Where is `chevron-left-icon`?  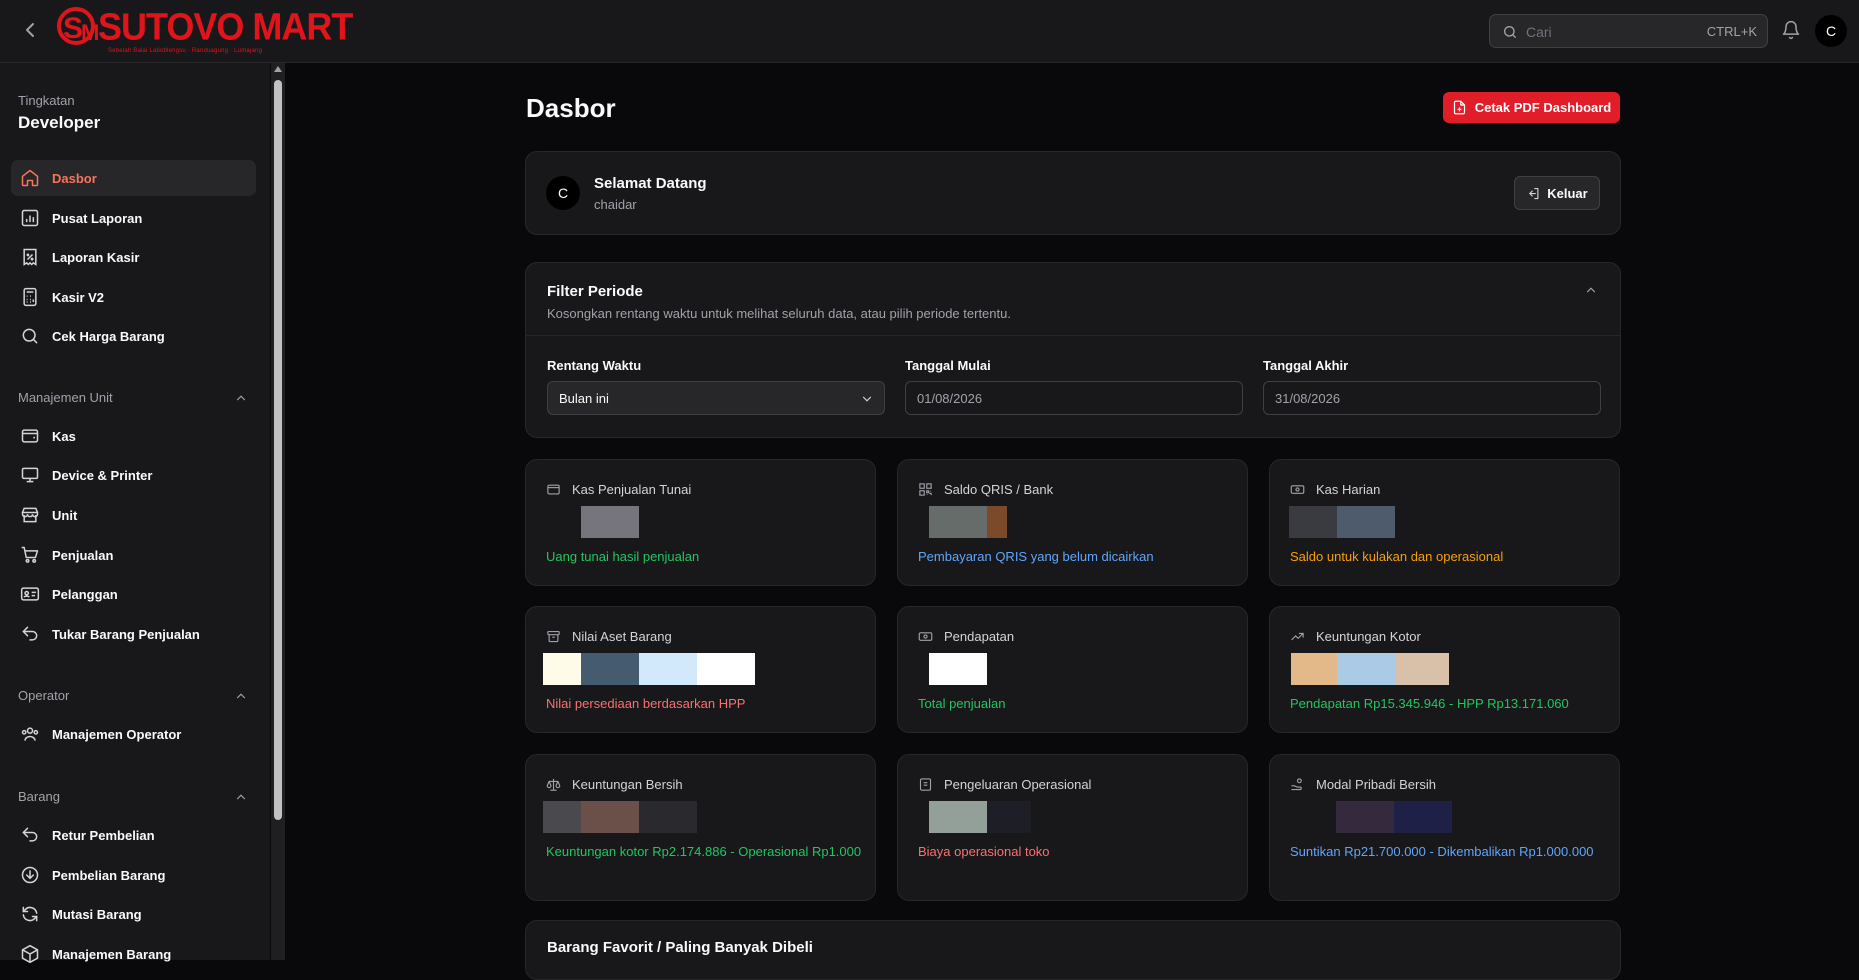 chevron-left-icon is located at coordinates (30, 30).